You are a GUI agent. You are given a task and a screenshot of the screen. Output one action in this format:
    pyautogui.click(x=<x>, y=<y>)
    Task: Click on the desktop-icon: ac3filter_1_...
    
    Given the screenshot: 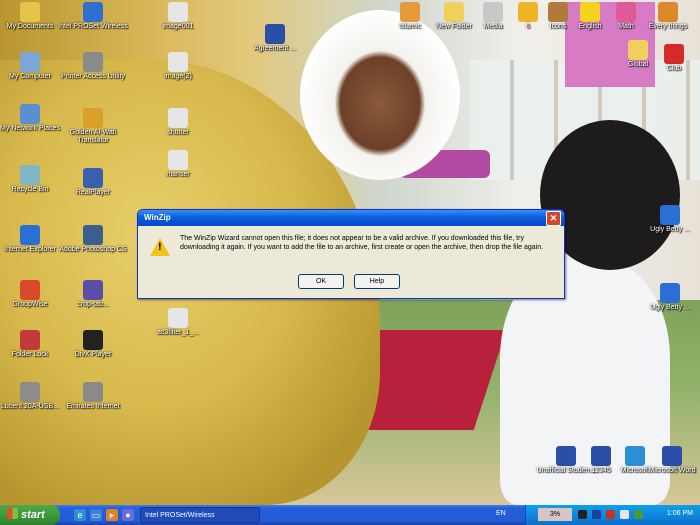 What is the action you would take?
    pyautogui.click(x=178, y=322)
    